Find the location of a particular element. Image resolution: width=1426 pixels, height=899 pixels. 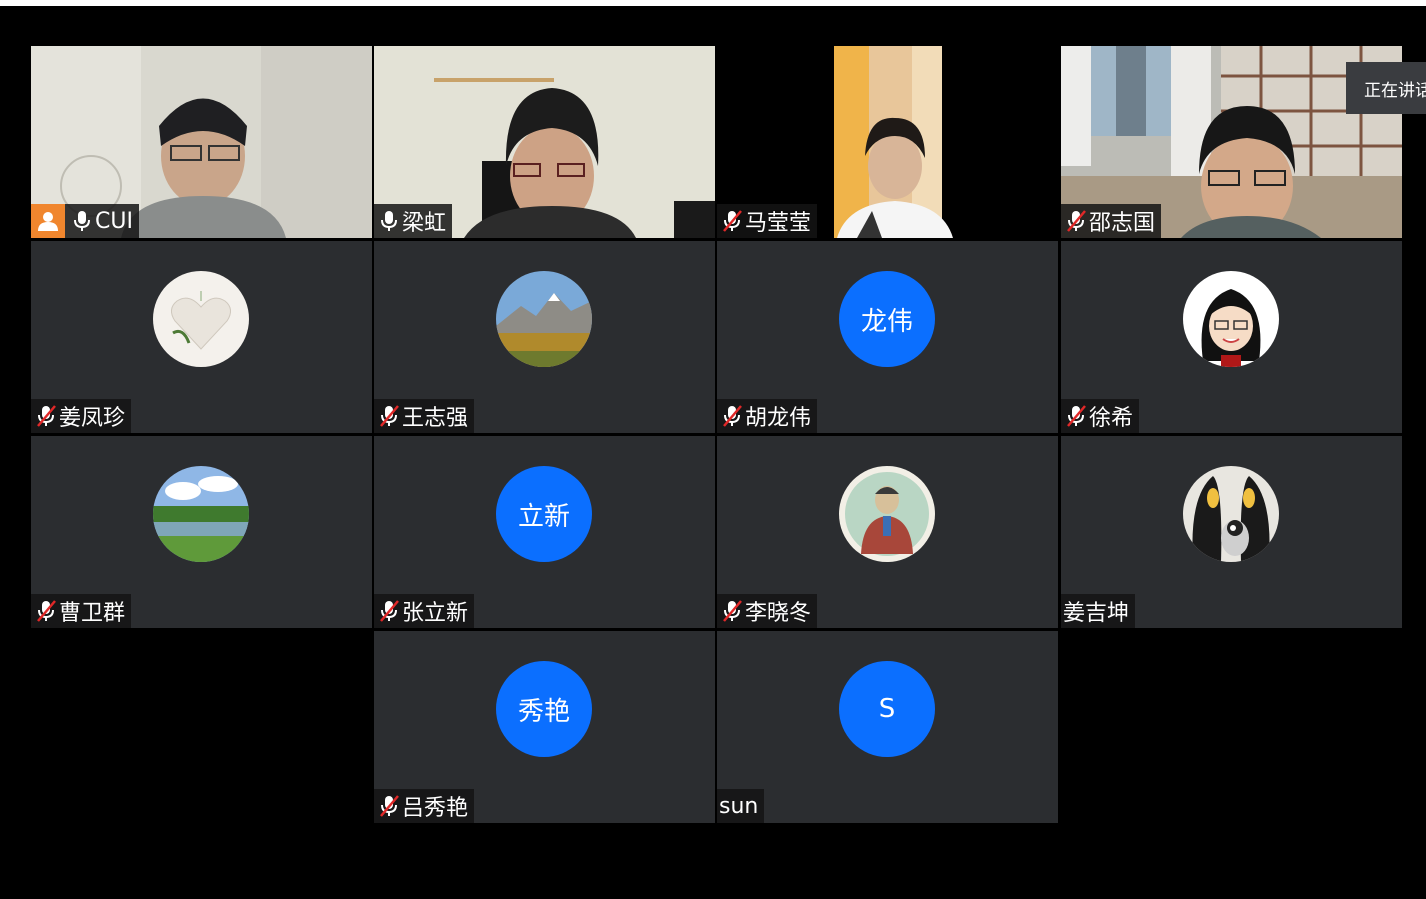

name-label: 王志强 is located at coordinates (424, 416).